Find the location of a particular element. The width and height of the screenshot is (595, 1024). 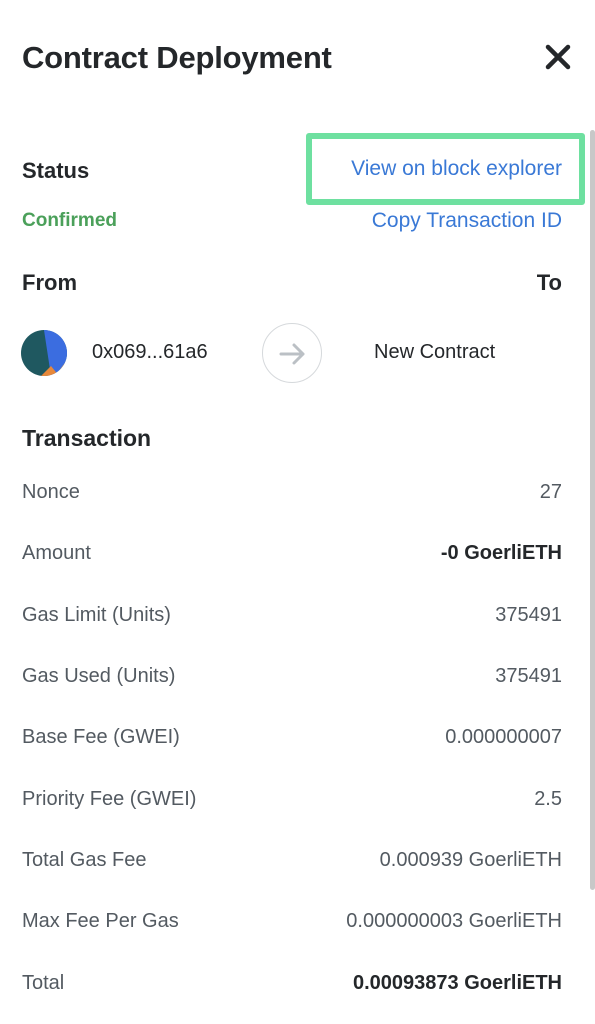

view-on-block-explorer-link: View on block explorer is located at coordinates (456, 169).